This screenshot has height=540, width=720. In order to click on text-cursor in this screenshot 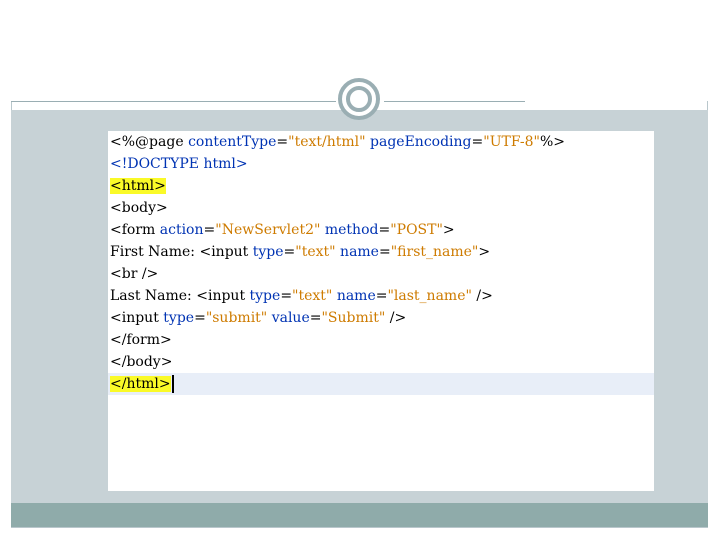, I will do `click(172, 384)`.